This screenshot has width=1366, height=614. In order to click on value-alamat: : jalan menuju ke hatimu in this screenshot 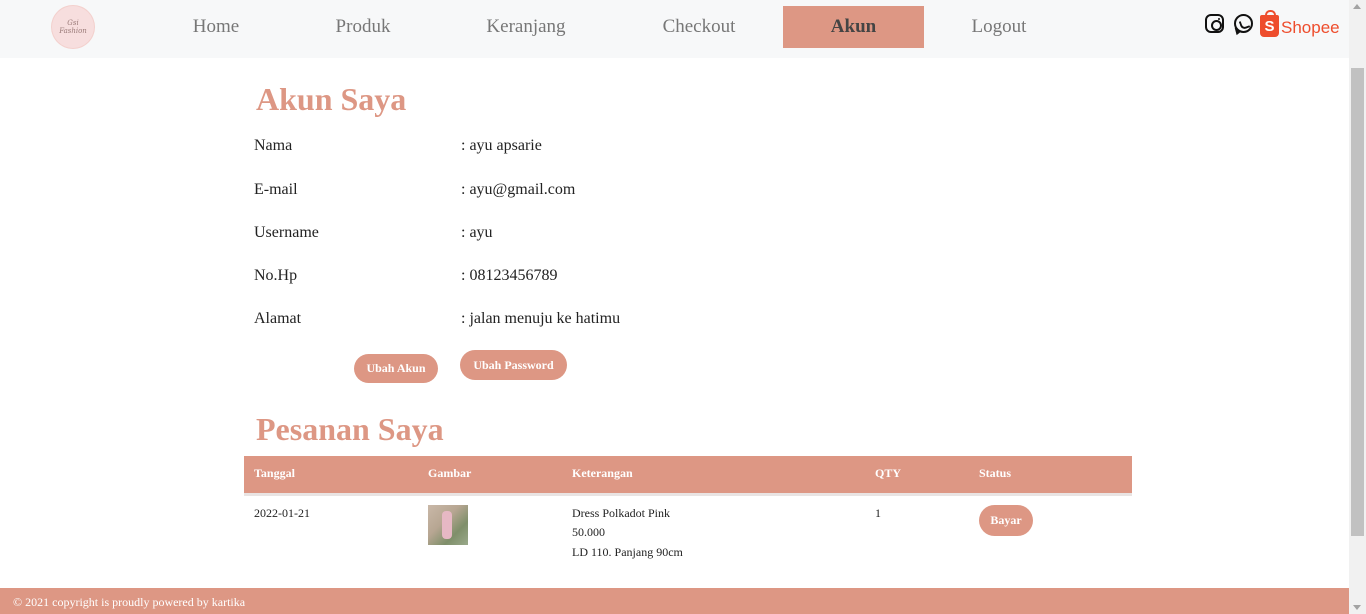, I will do `click(541, 318)`.